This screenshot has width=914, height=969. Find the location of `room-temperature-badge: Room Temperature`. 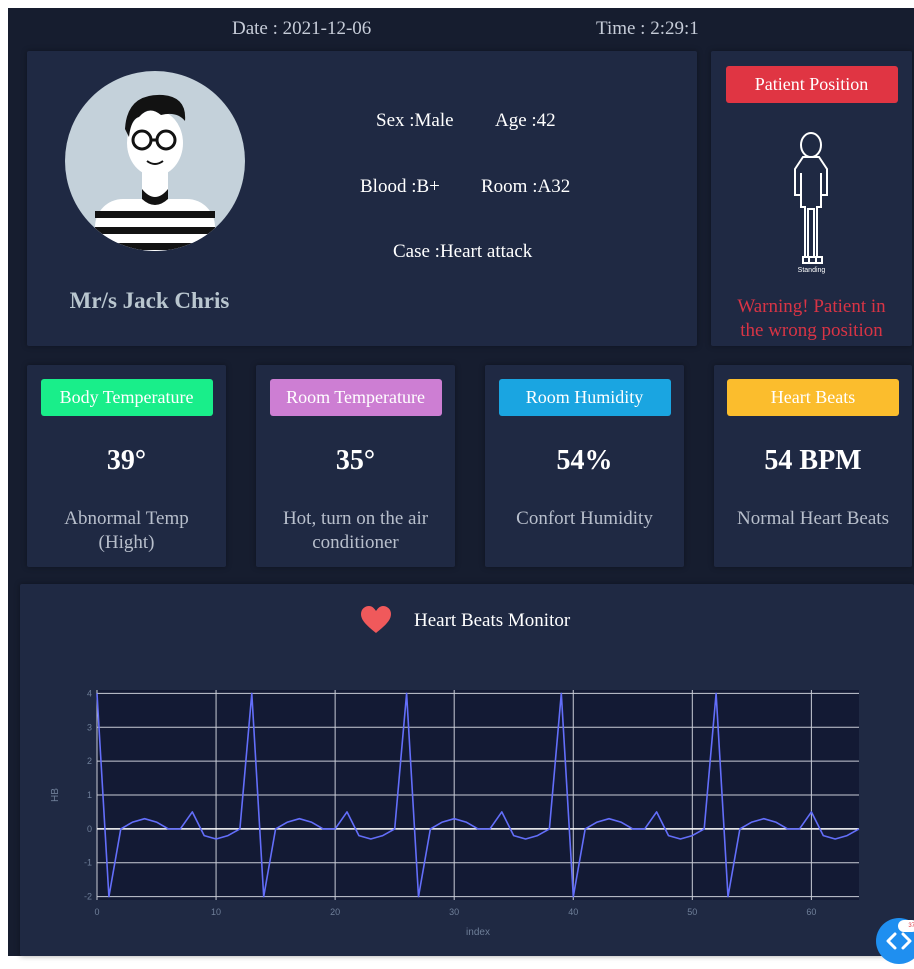

room-temperature-badge: Room Temperature is located at coordinates (355, 397).